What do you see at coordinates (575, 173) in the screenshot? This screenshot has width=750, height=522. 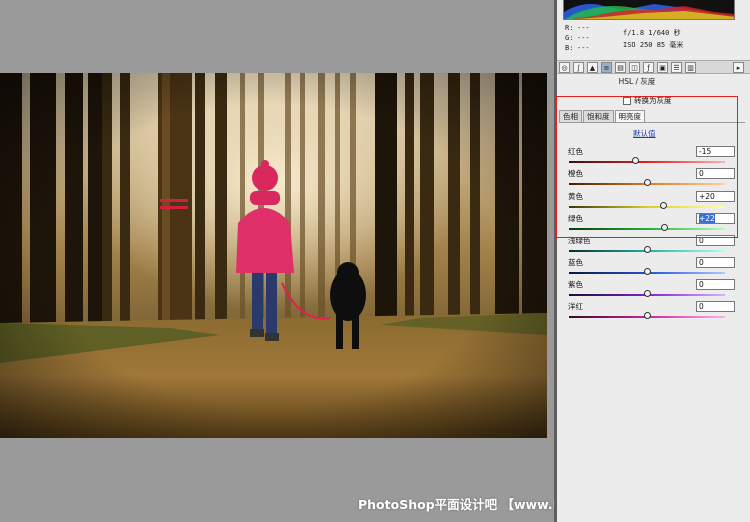 I see `slider-label: 橙色` at bounding box center [575, 173].